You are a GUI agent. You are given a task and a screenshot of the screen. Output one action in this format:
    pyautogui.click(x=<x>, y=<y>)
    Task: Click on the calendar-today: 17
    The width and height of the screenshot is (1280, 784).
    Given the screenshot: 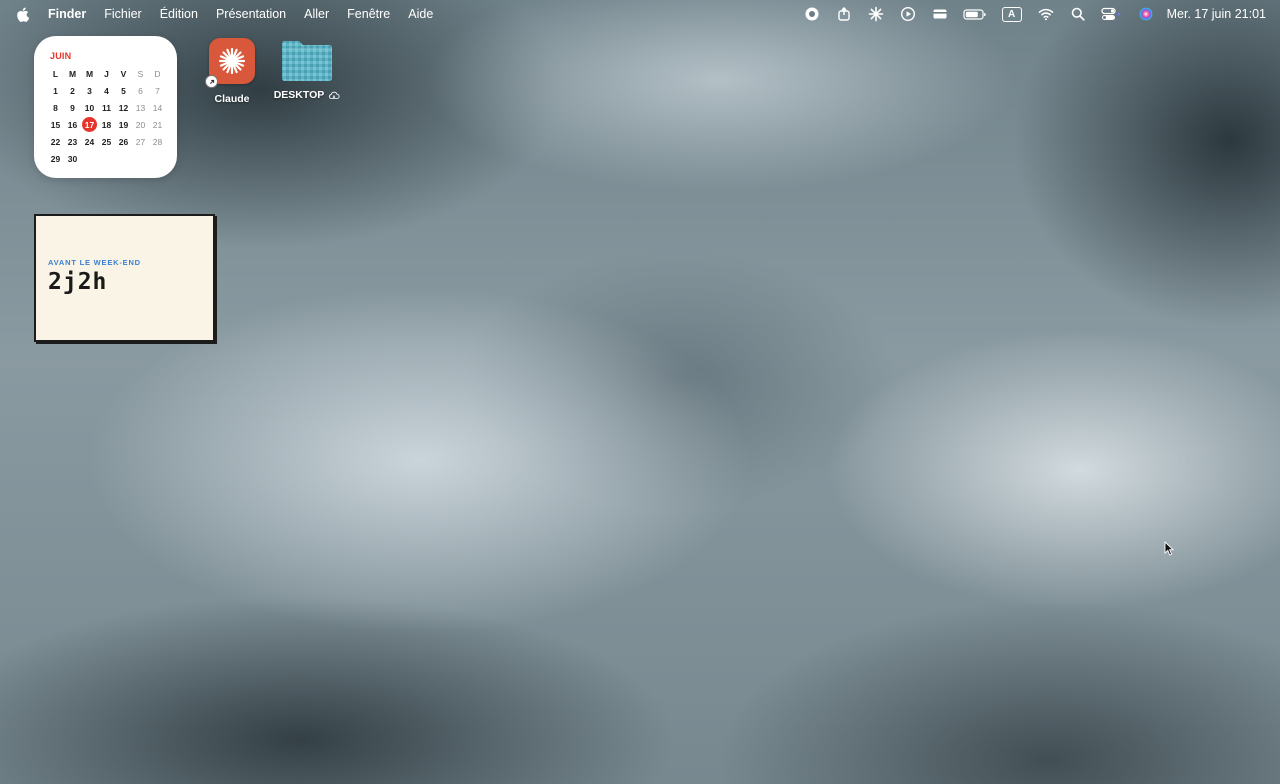 What is the action you would take?
    pyautogui.click(x=89, y=124)
    